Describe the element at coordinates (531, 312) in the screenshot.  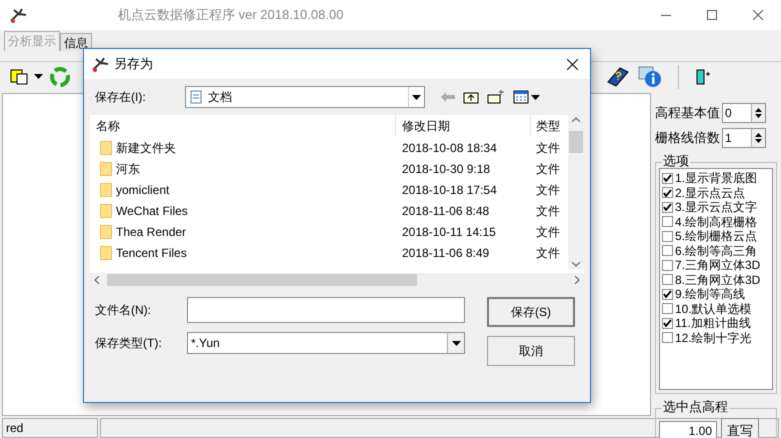
I see `dialog-button: 保存(S)` at that location.